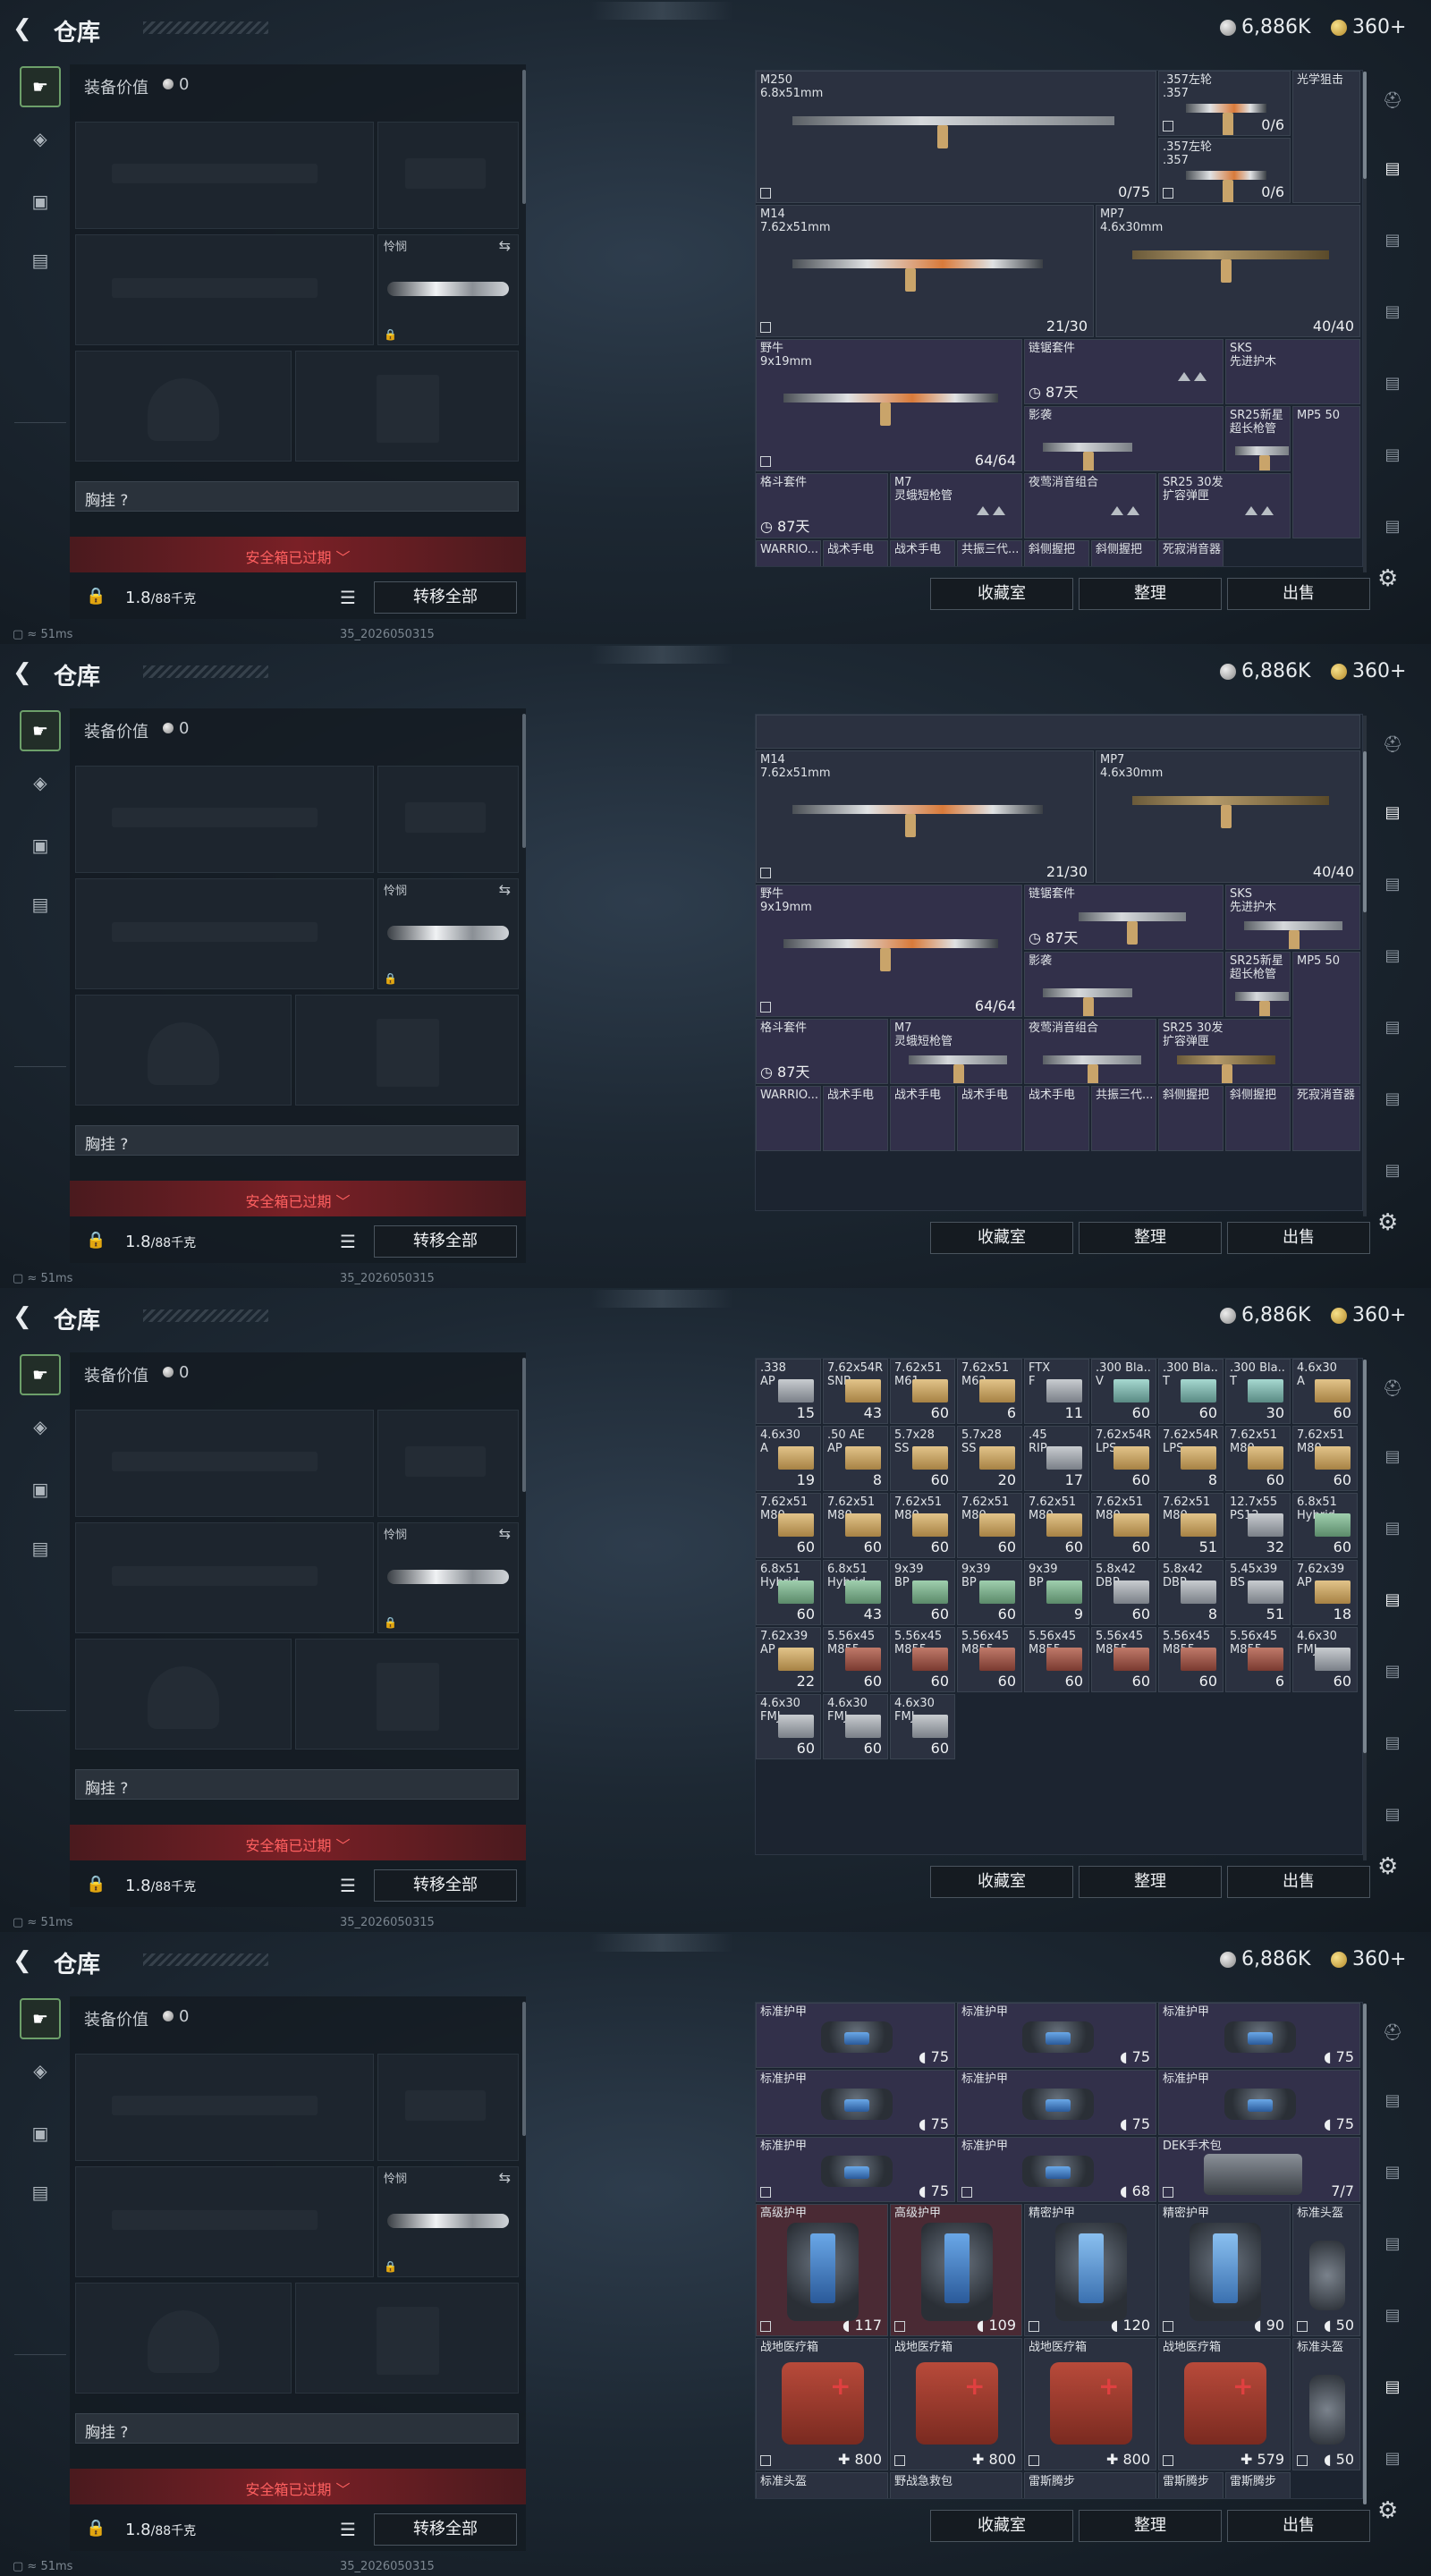  What do you see at coordinates (1124, 438) in the screenshot?
I see `attachment-item: 影袭` at bounding box center [1124, 438].